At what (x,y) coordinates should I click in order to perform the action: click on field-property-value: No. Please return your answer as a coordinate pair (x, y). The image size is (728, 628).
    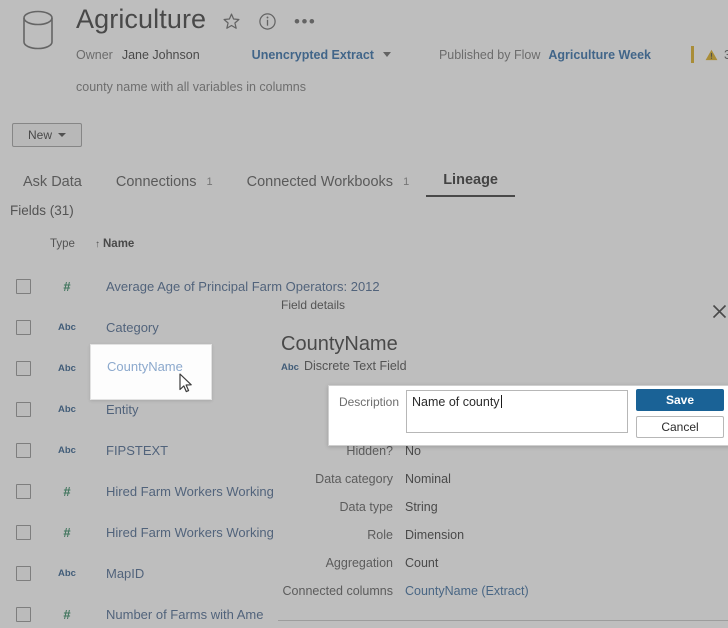
    Looking at the image, I should click on (413, 451).